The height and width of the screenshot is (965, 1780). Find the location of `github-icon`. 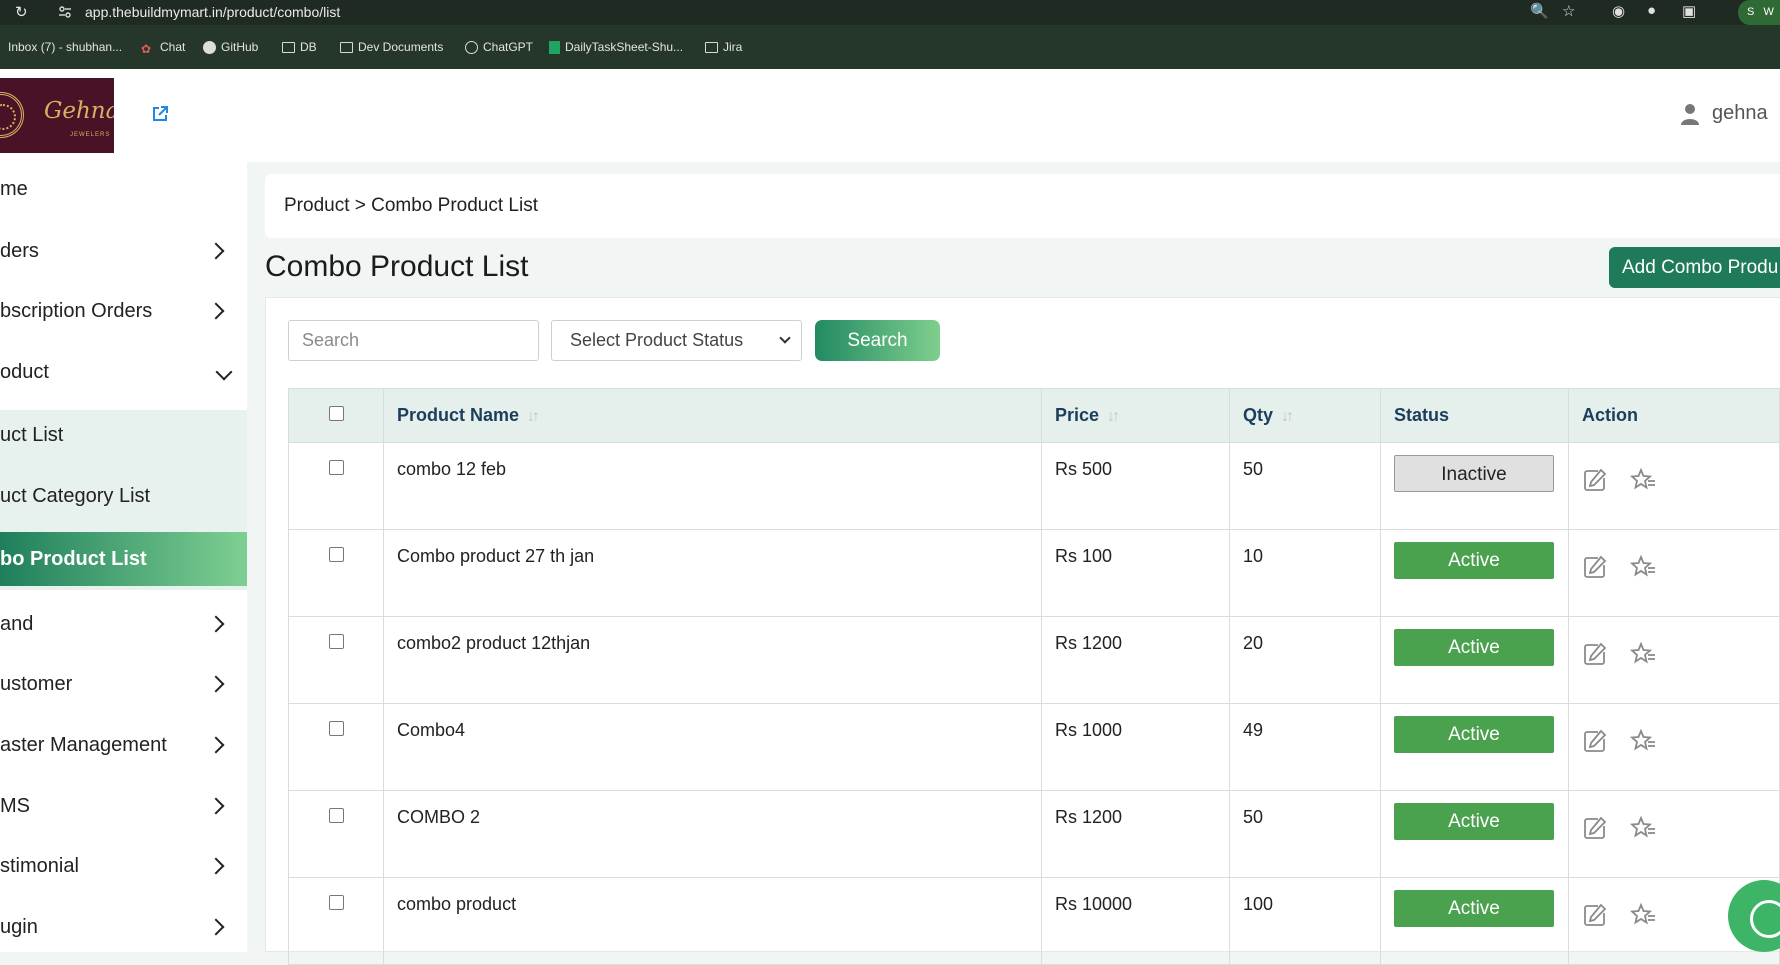

github-icon is located at coordinates (209, 47).